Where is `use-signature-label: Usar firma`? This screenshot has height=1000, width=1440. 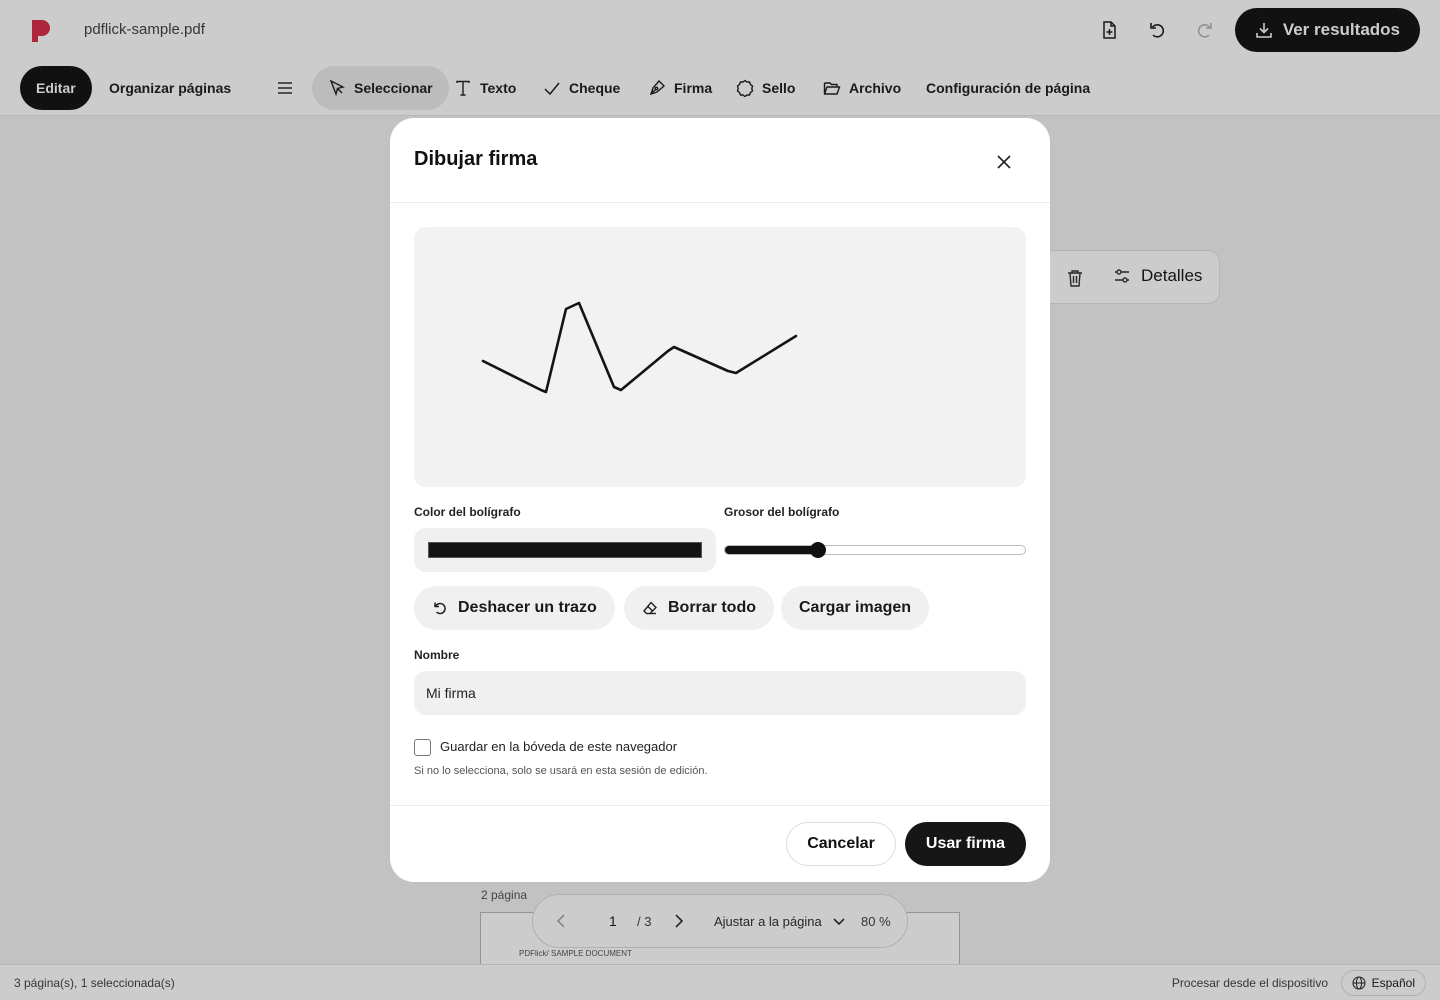 use-signature-label: Usar firma is located at coordinates (965, 843).